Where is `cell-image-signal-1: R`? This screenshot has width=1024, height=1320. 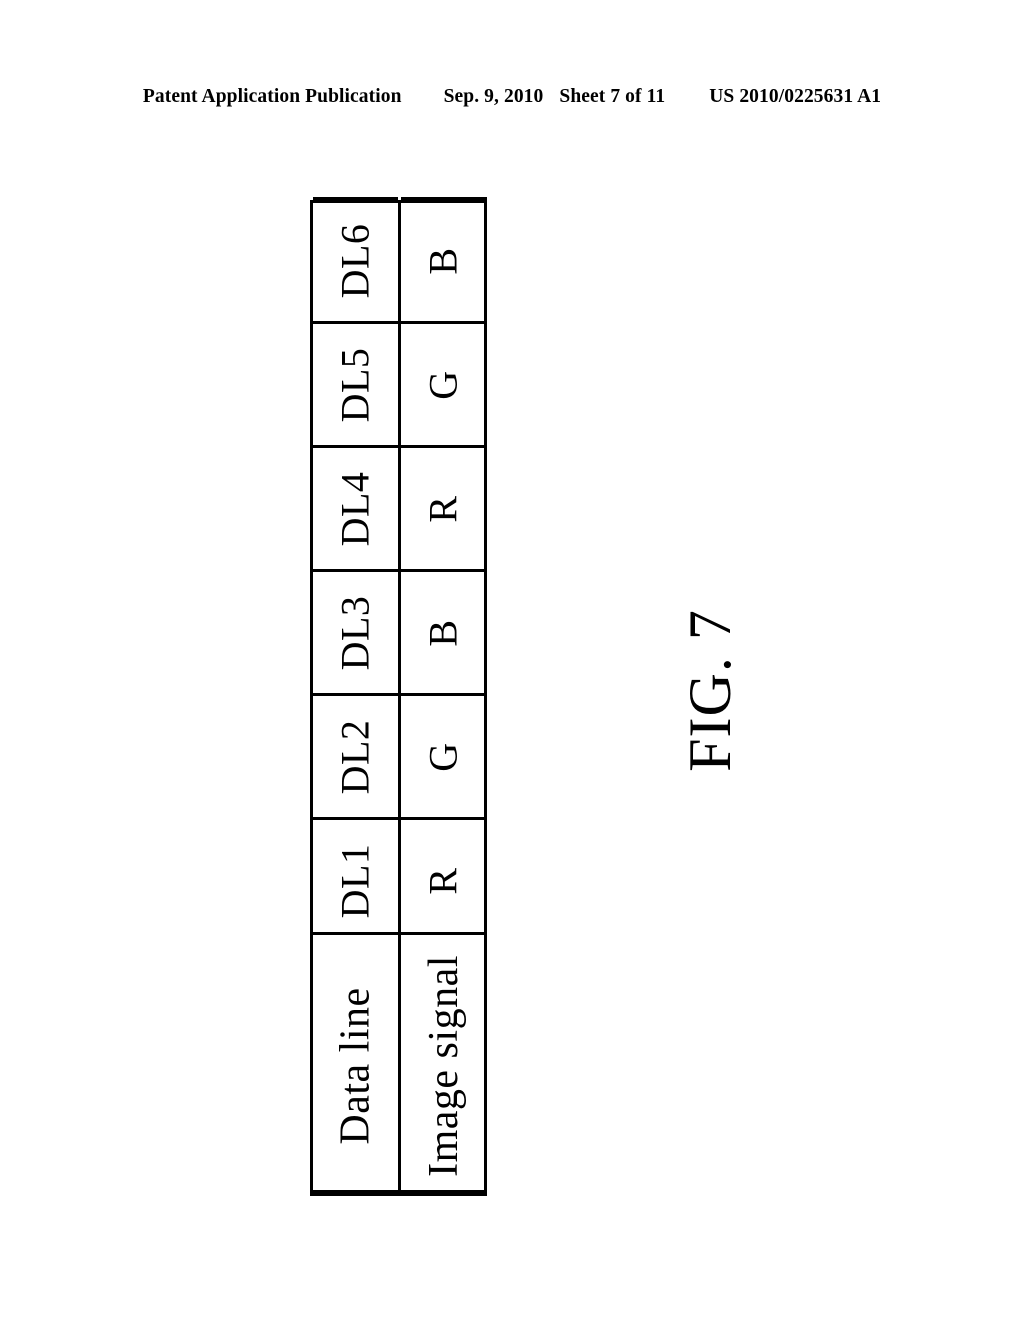
cell-image-signal-1: R is located at coordinates (444, 879).